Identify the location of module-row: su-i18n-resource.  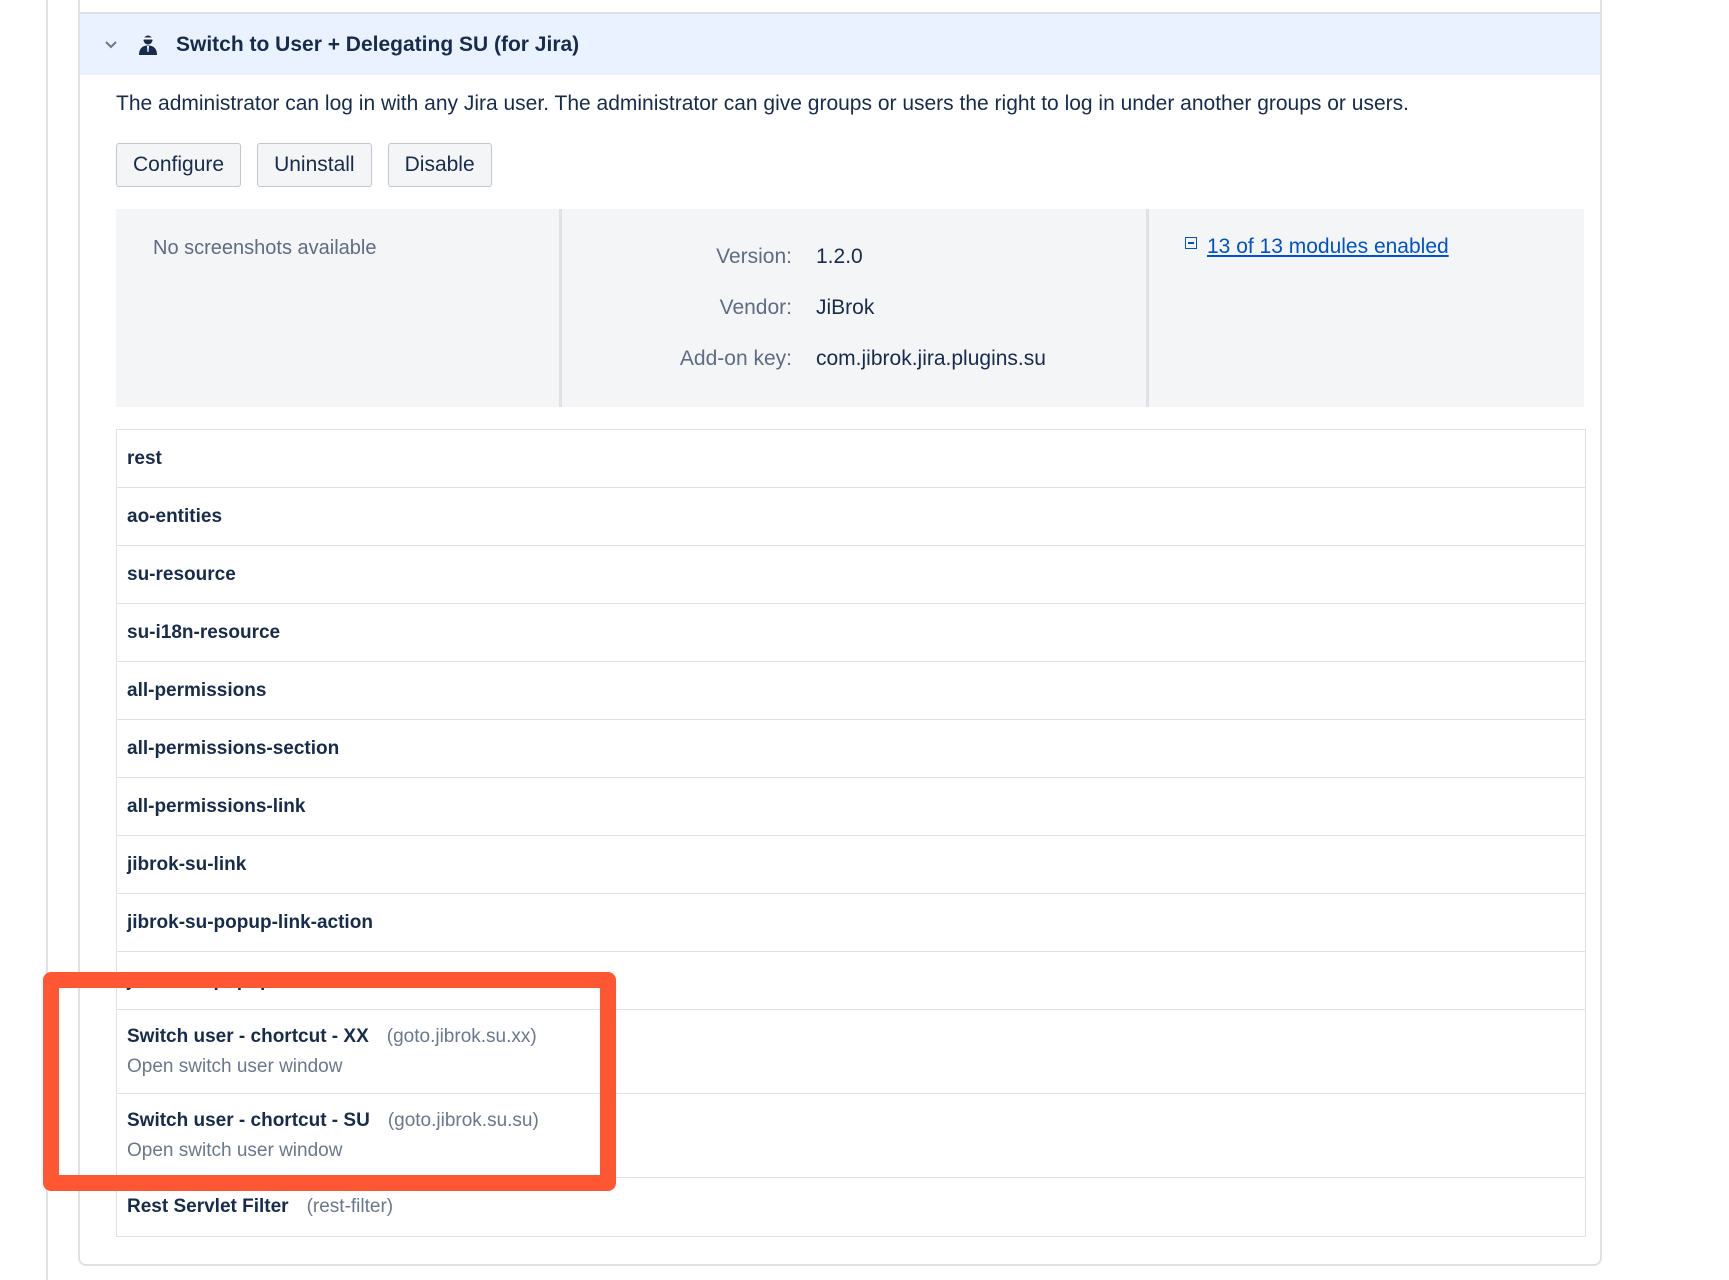
(851, 633).